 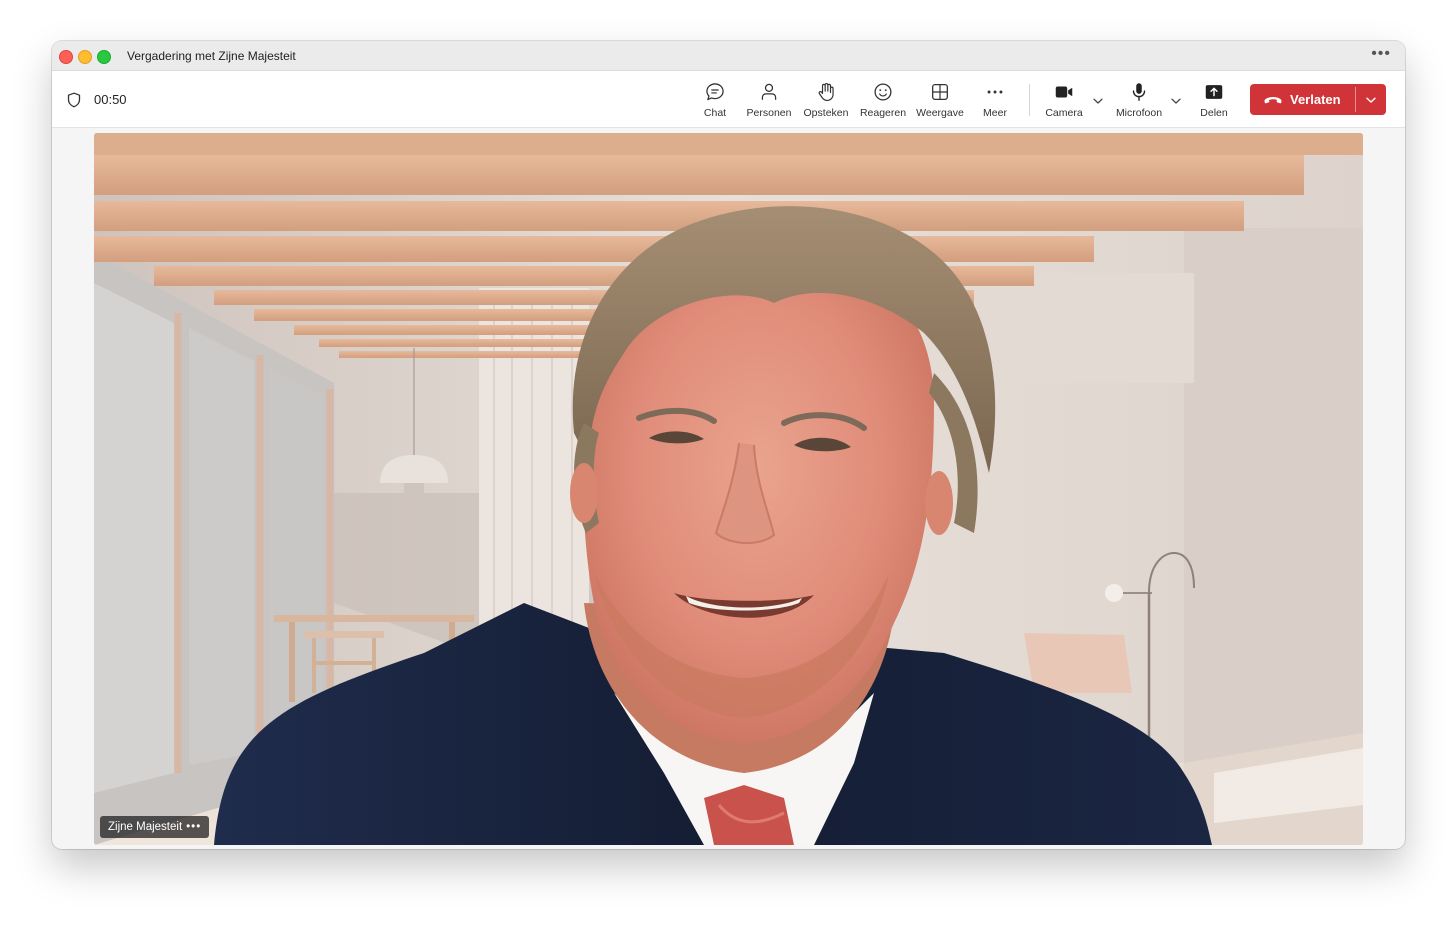 What do you see at coordinates (104, 57) in the screenshot?
I see `zoom-window-button` at bounding box center [104, 57].